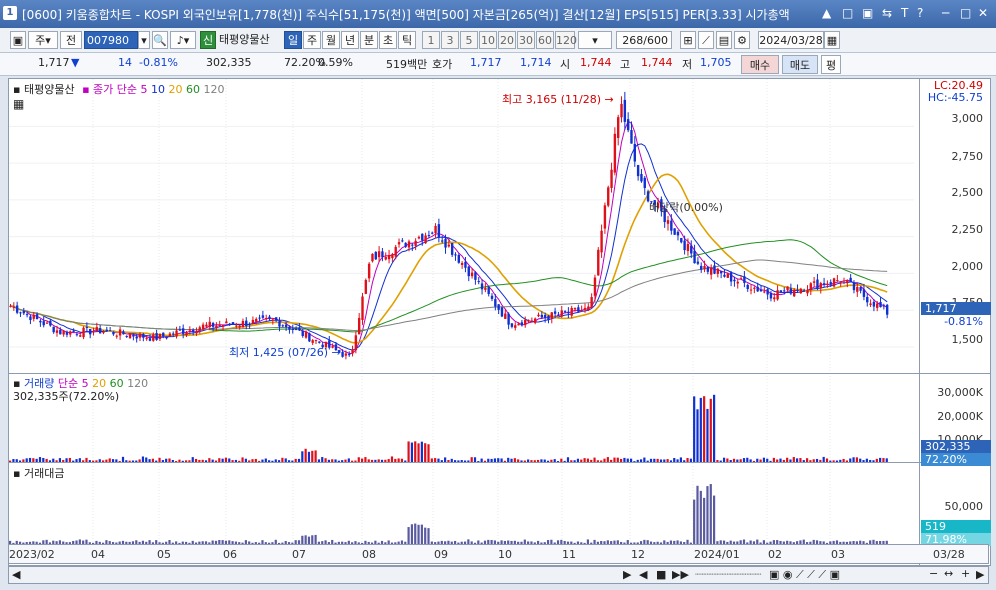 The image size is (996, 590). What do you see at coordinates (967, 229) in the screenshot?
I see `y-tick-2250: 2,250` at bounding box center [967, 229].